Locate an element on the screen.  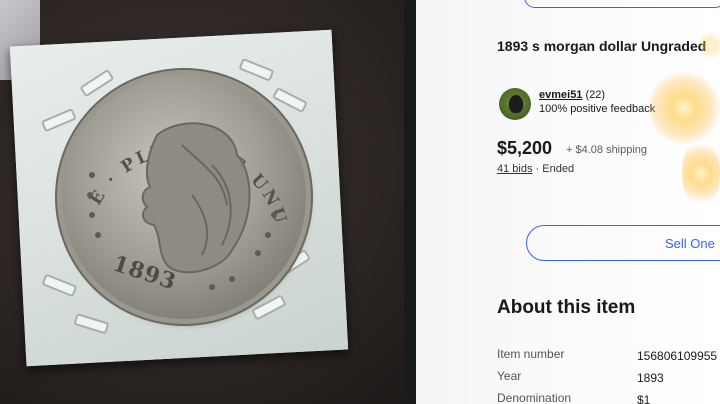
seller-feedback: 100% positive feedback is located at coordinates (597, 109).